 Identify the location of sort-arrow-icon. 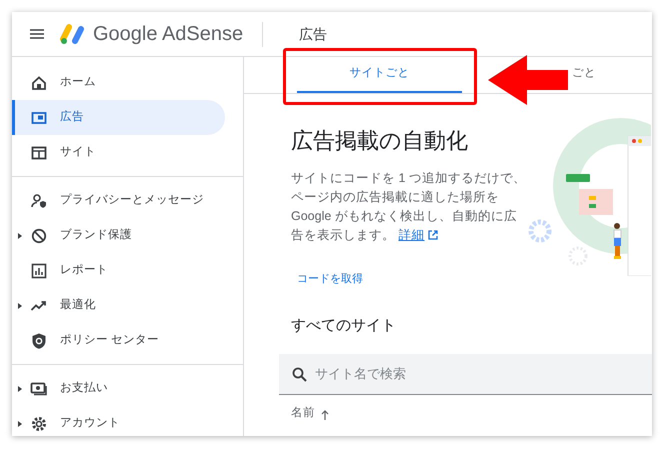
(325, 415).